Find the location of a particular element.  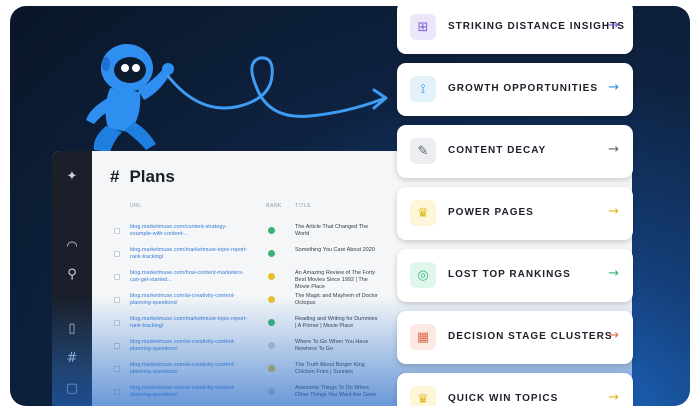

page-title: # Plans is located at coordinates (142, 177).